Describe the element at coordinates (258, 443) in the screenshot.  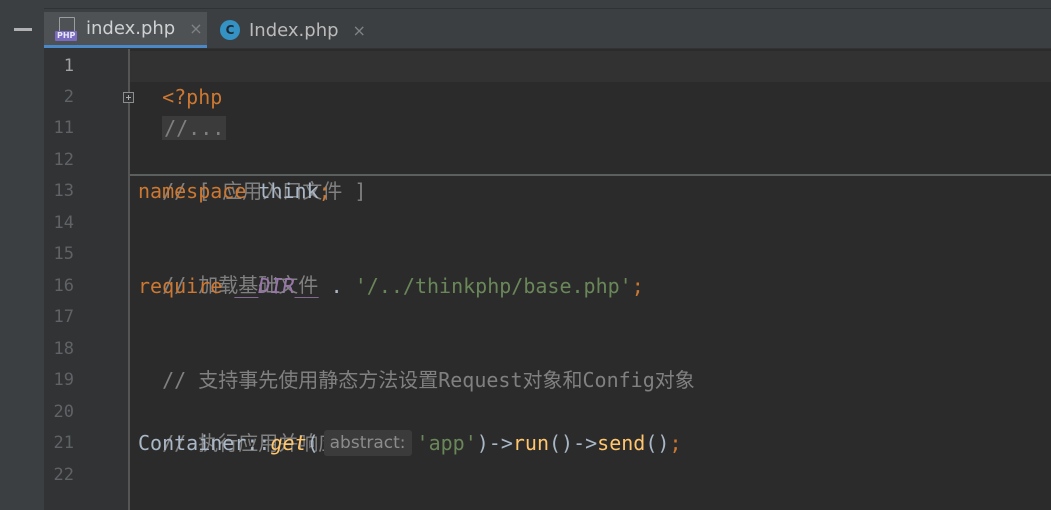
I see `scope-operator: ::` at that location.